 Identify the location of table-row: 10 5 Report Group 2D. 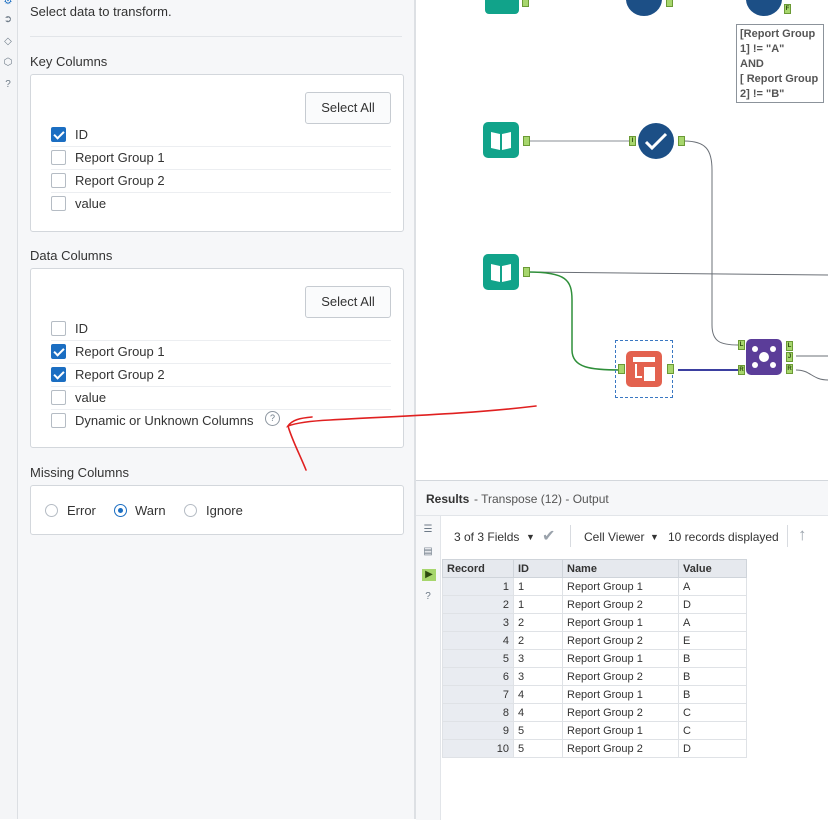
(594, 748).